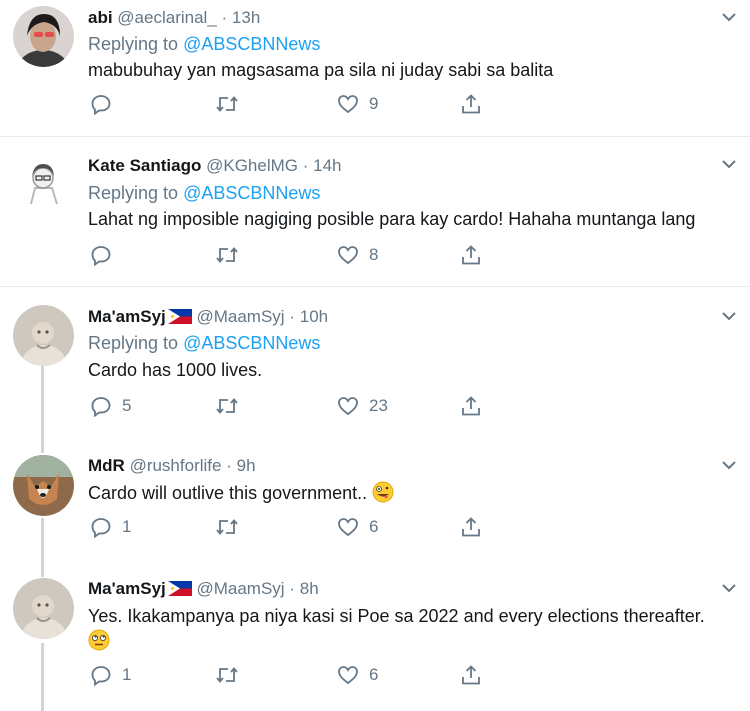  I want to click on tweet-header: MdR @rushforlife · 9h, so click(172, 466).